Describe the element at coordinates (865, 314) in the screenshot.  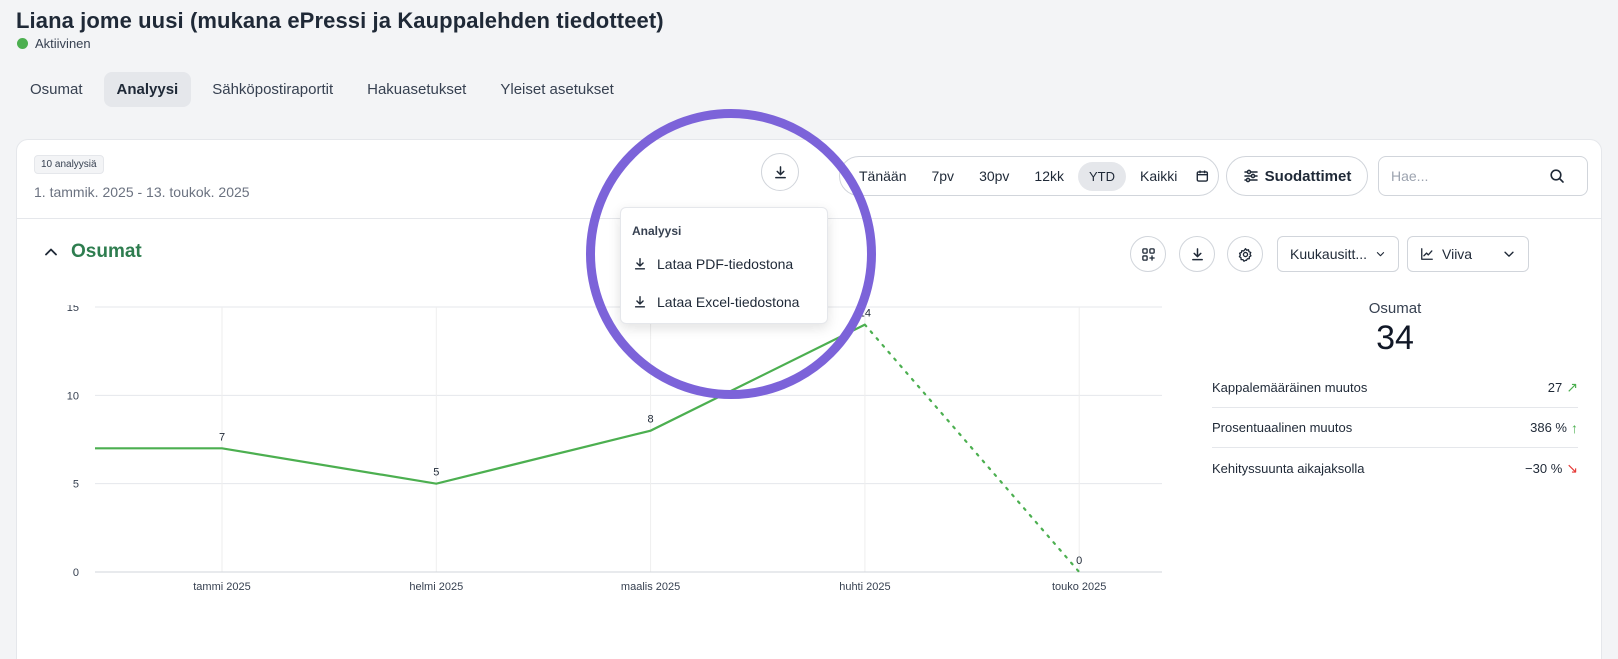
I see `data-label: 14` at that location.